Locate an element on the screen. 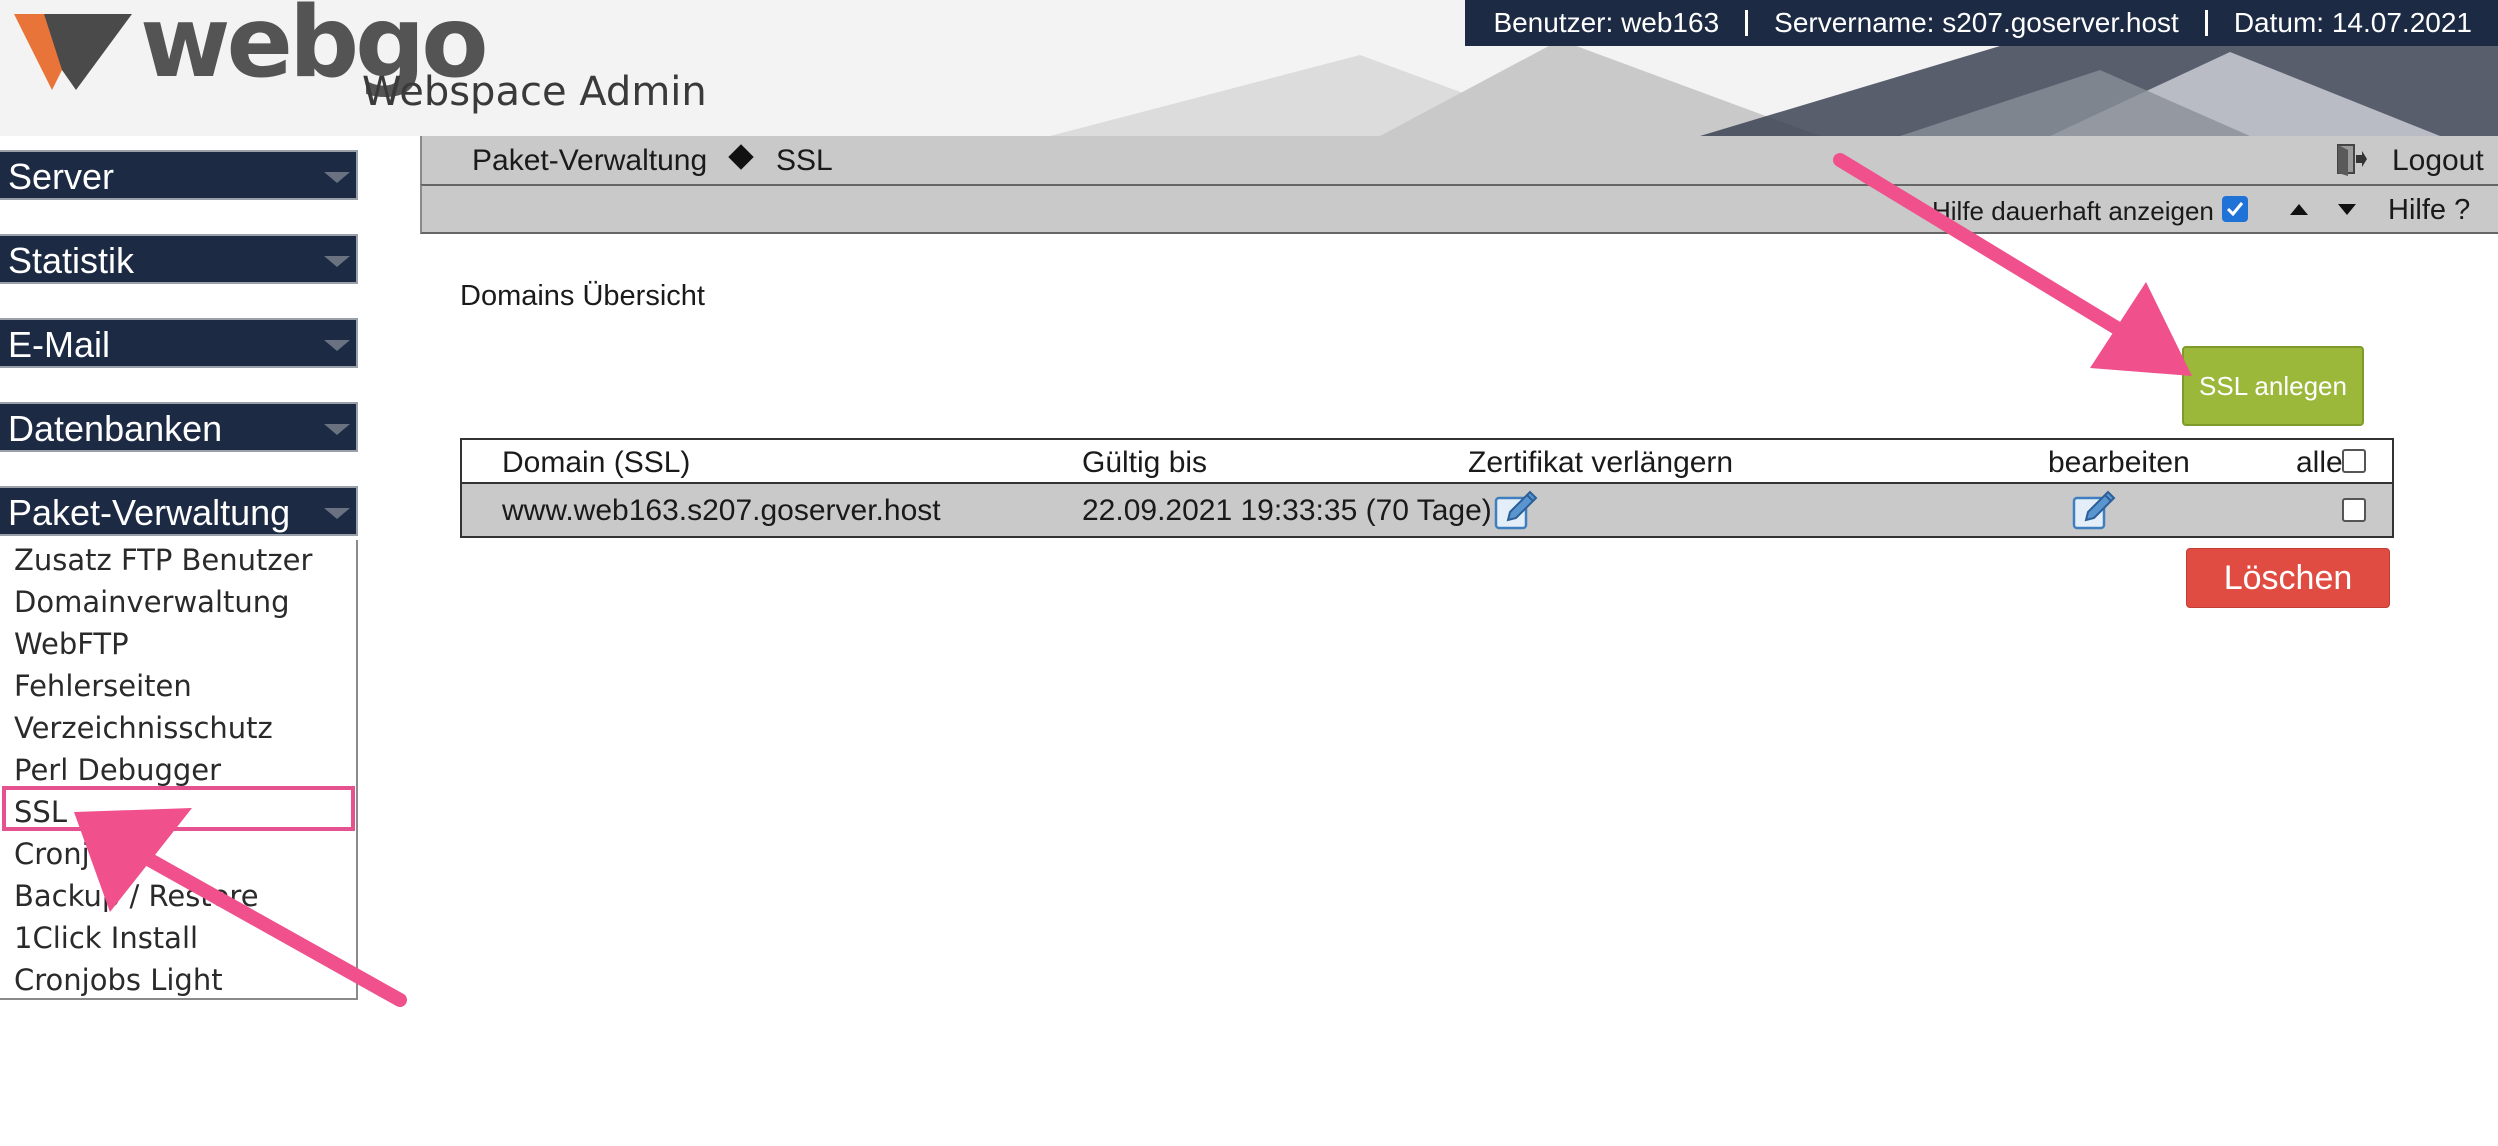 The image size is (2498, 1146). sidebar-item-verzeichnisschutz: Verzeichnisschutz is located at coordinates (143, 728).